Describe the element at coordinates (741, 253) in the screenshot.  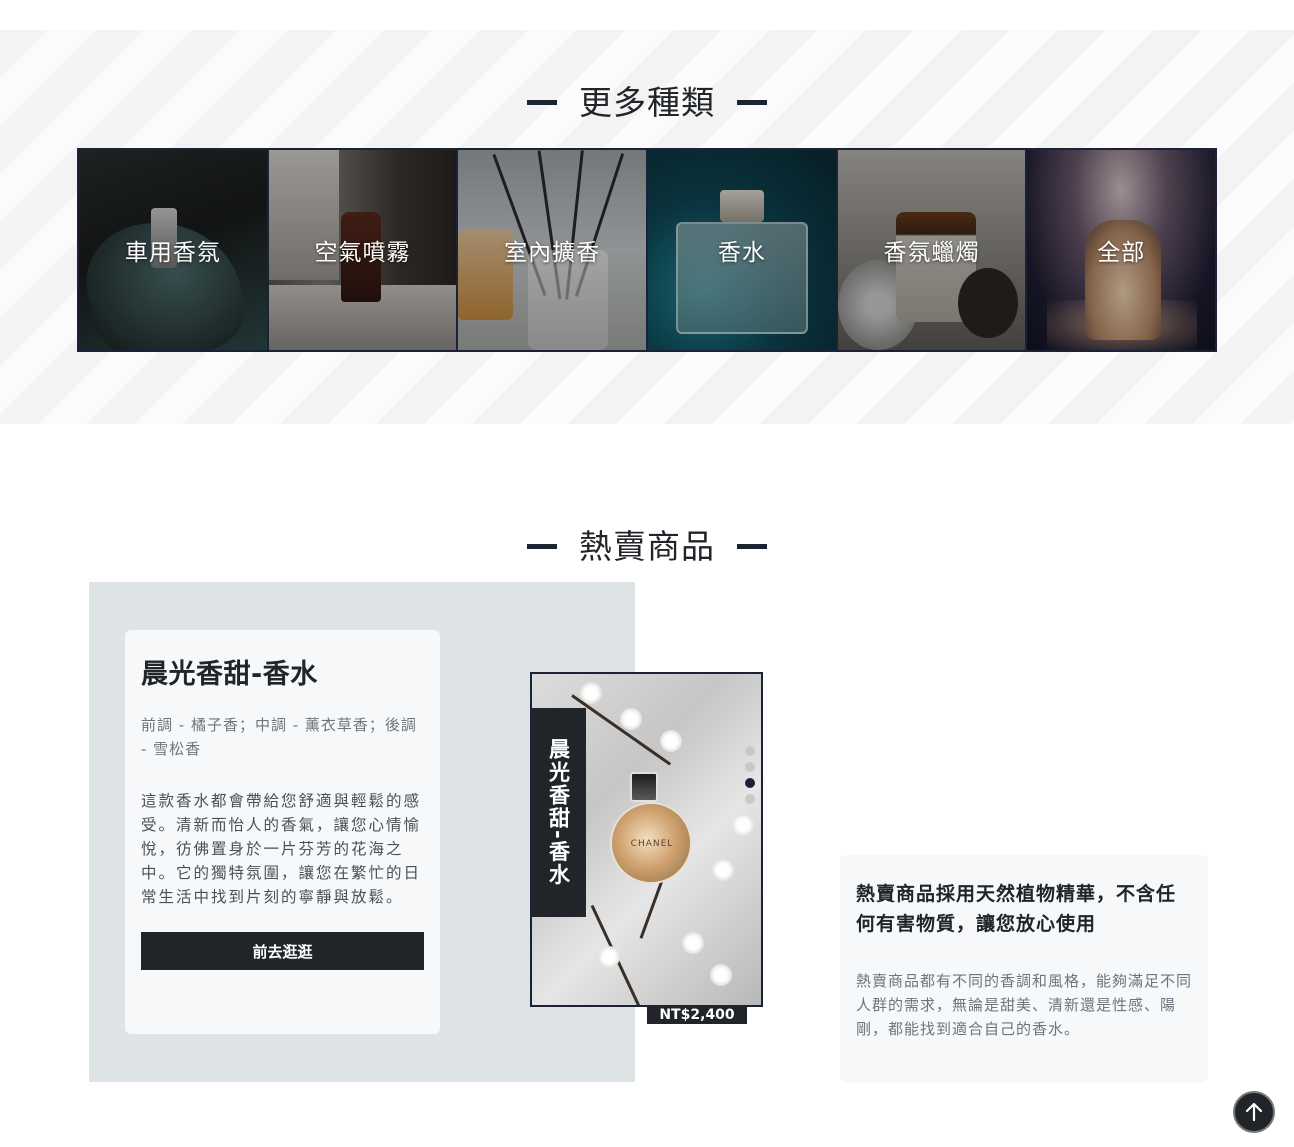
I see `category-label: 香水` at that location.